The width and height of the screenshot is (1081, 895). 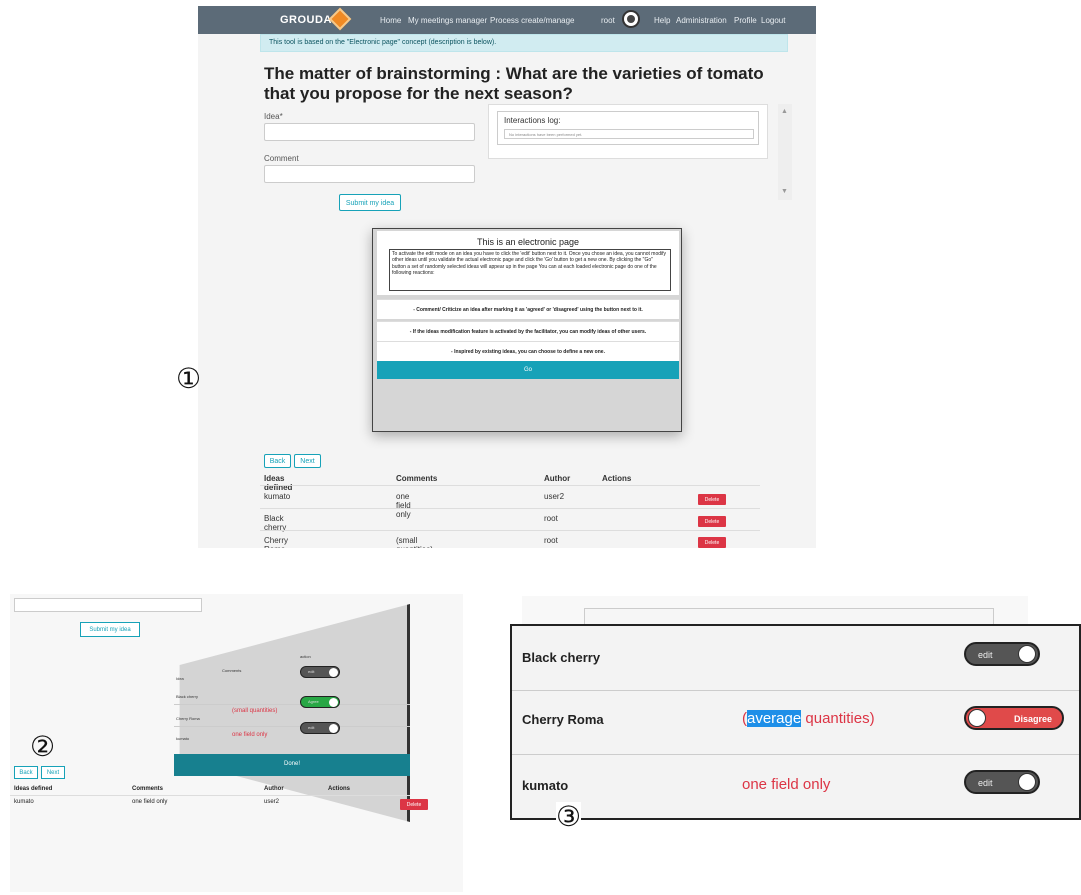 What do you see at coordinates (701, 20) in the screenshot?
I see `nav-administration: Administration` at bounding box center [701, 20].